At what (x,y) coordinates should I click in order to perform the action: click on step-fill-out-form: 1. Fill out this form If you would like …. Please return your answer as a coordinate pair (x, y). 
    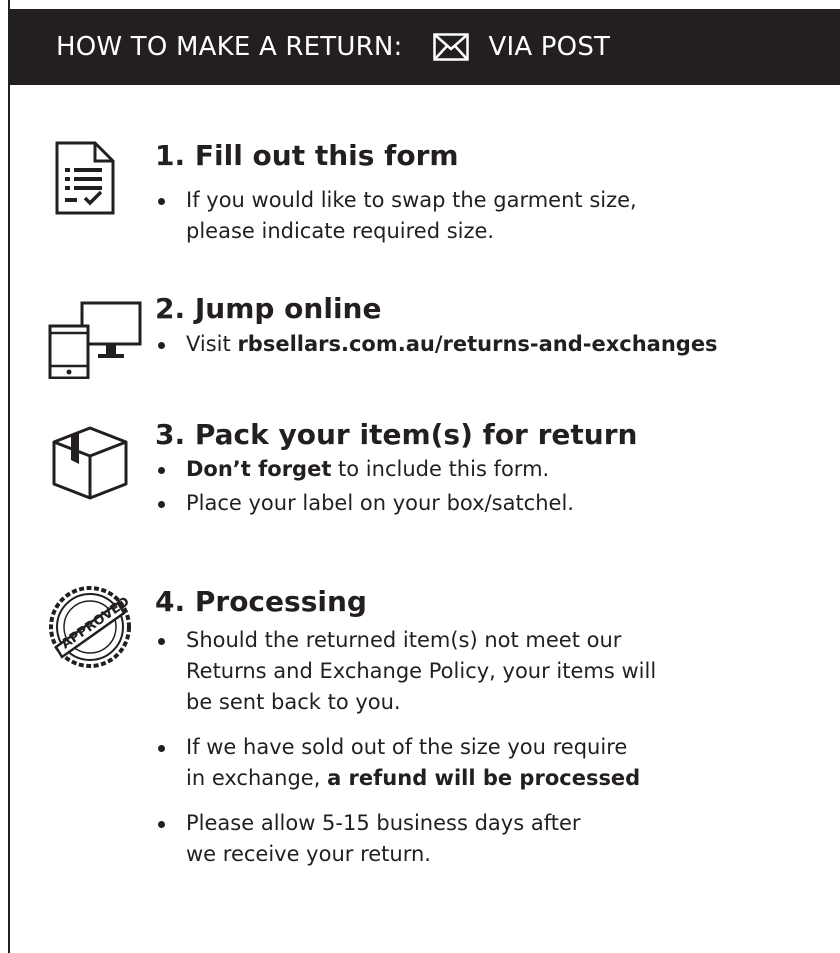
    Looking at the image, I should click on (444, 203).